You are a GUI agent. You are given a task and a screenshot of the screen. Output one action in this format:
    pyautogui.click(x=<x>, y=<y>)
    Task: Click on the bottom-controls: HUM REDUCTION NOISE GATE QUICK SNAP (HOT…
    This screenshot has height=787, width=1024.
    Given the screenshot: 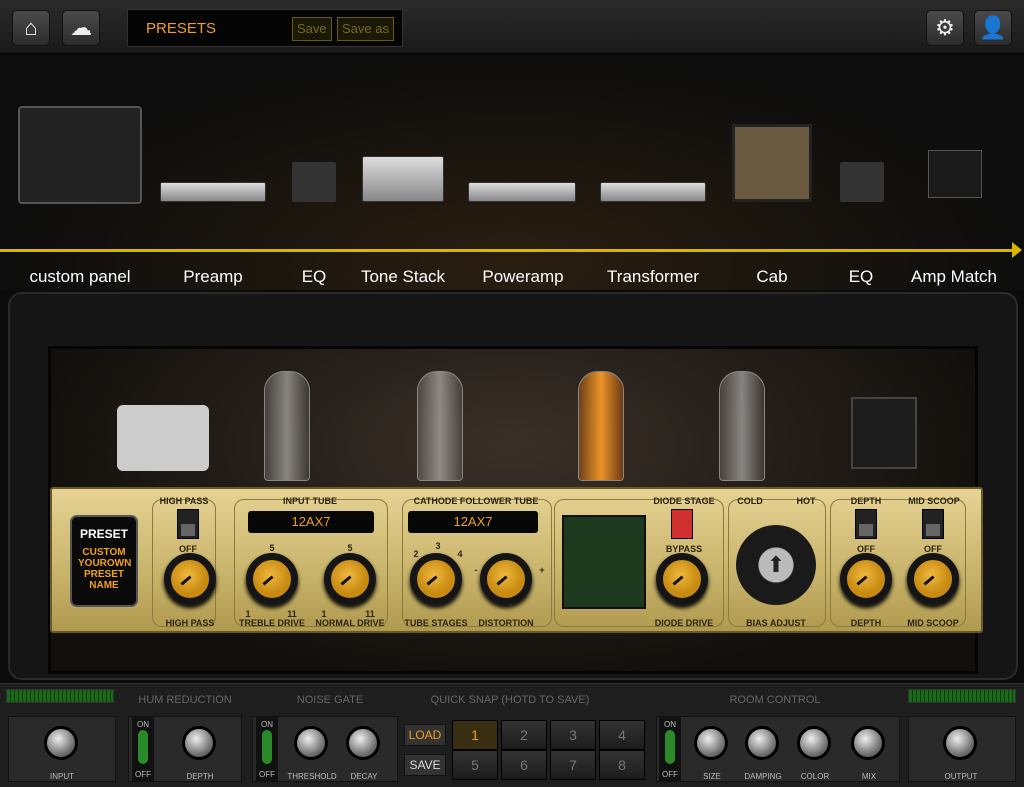 What is the action you would take?
    pyautogui.click(x=512, y=735)
    